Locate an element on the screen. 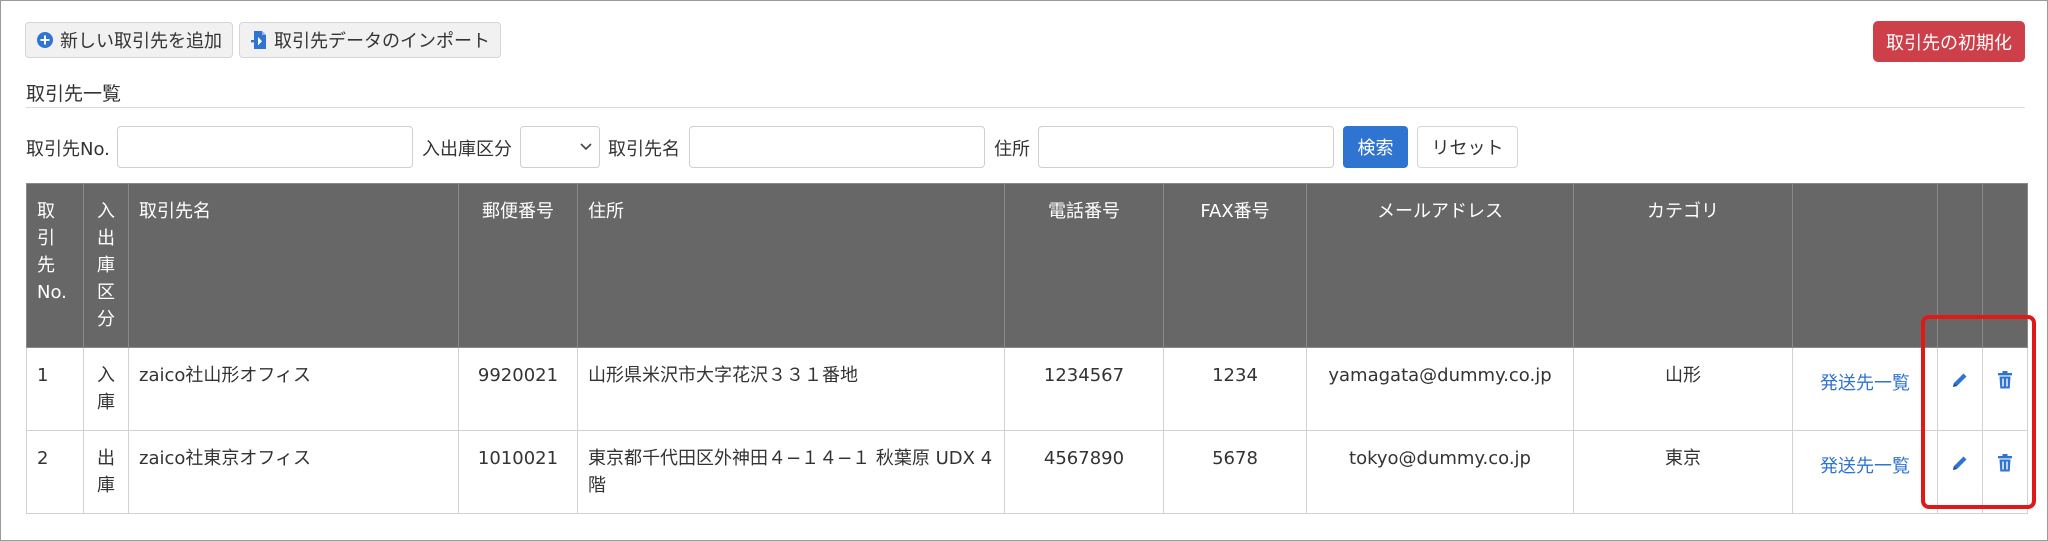 Image resolution: width=2048 pixels, height=541 pixels. cell-email: yamagata@dummy.co.jp is located at coordinates (1440, 389).